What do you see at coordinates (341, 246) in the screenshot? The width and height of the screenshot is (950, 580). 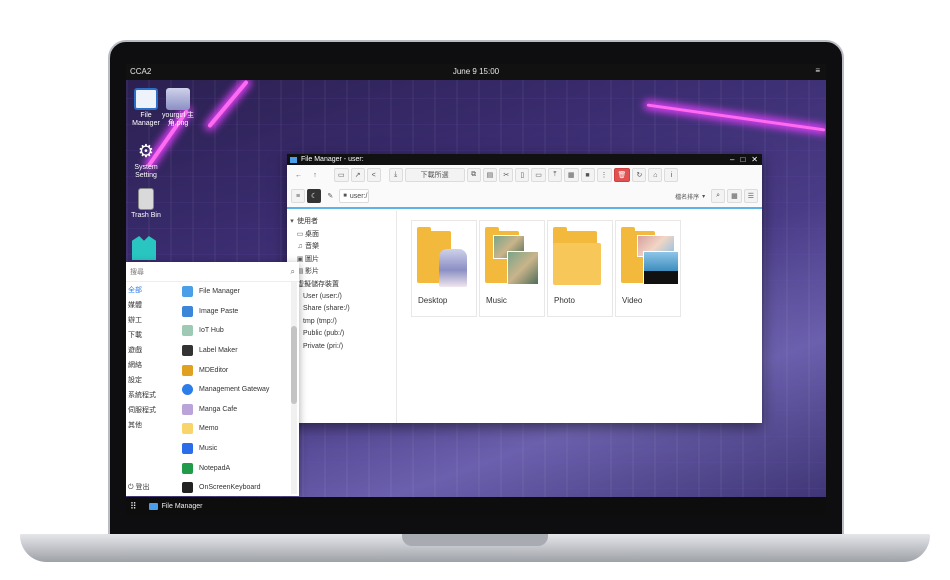 I see `sidebar-item-music: ♫ 音樂` at bounding box center [341, 246].